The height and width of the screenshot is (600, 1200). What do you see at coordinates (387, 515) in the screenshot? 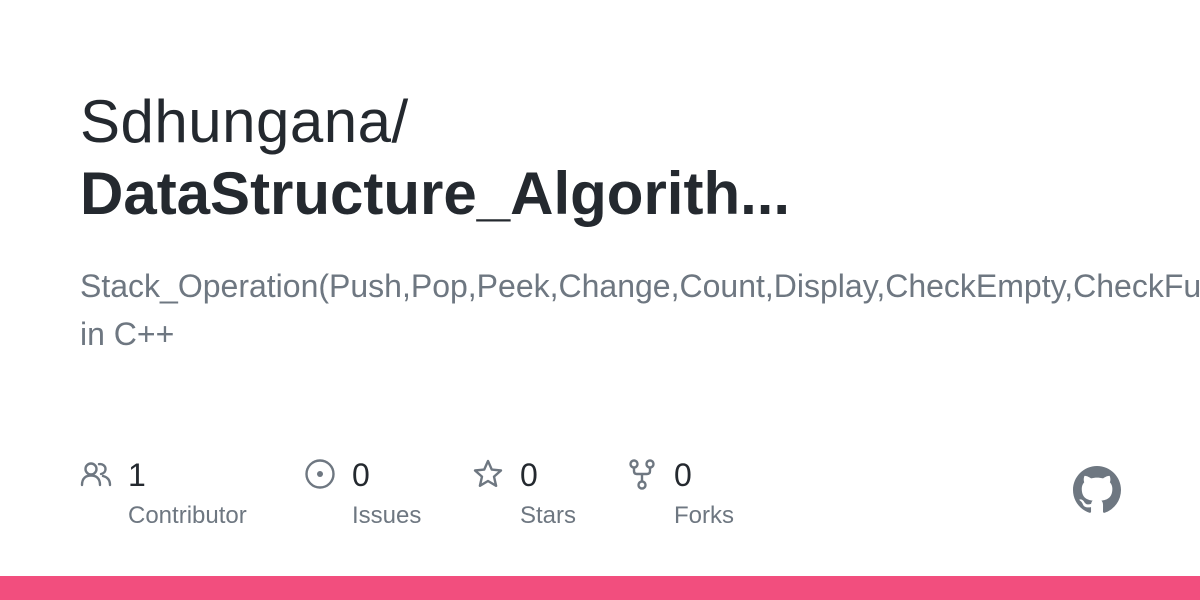
I see `issues-label: Issues` at bounding box center [387, 515].